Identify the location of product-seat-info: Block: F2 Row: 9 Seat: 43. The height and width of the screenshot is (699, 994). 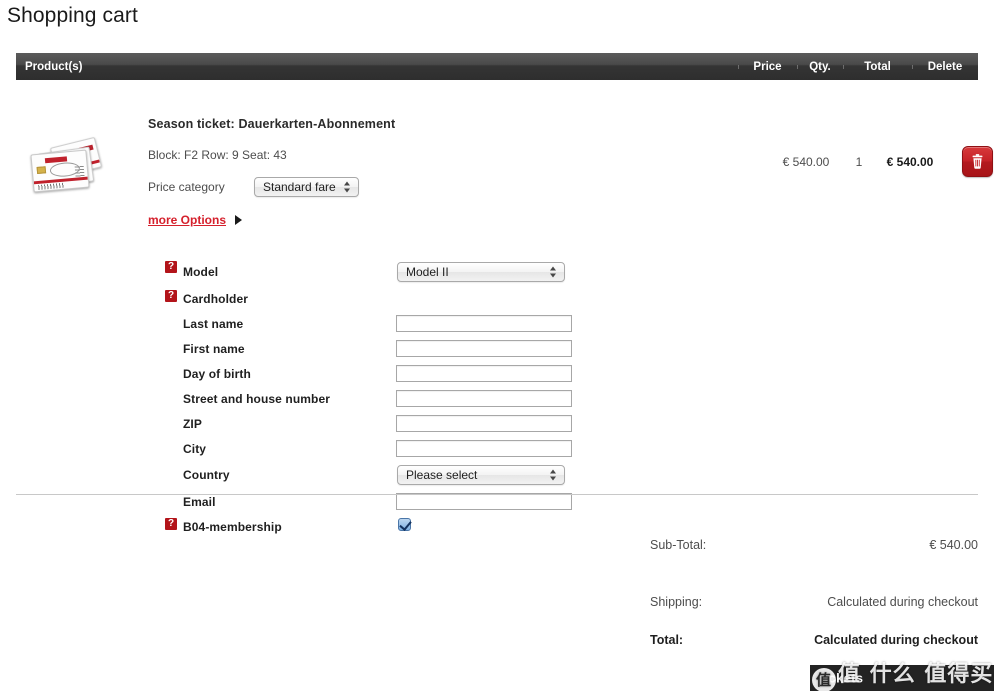
(217, 155).